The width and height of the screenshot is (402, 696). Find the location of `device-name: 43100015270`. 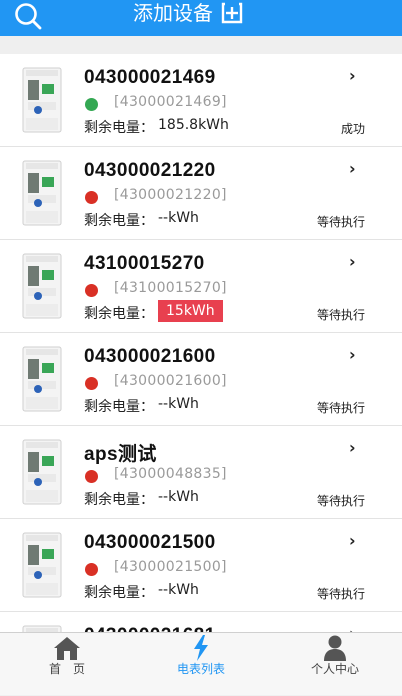

device-name: 43100015270 is located at coordinates (144, 263).